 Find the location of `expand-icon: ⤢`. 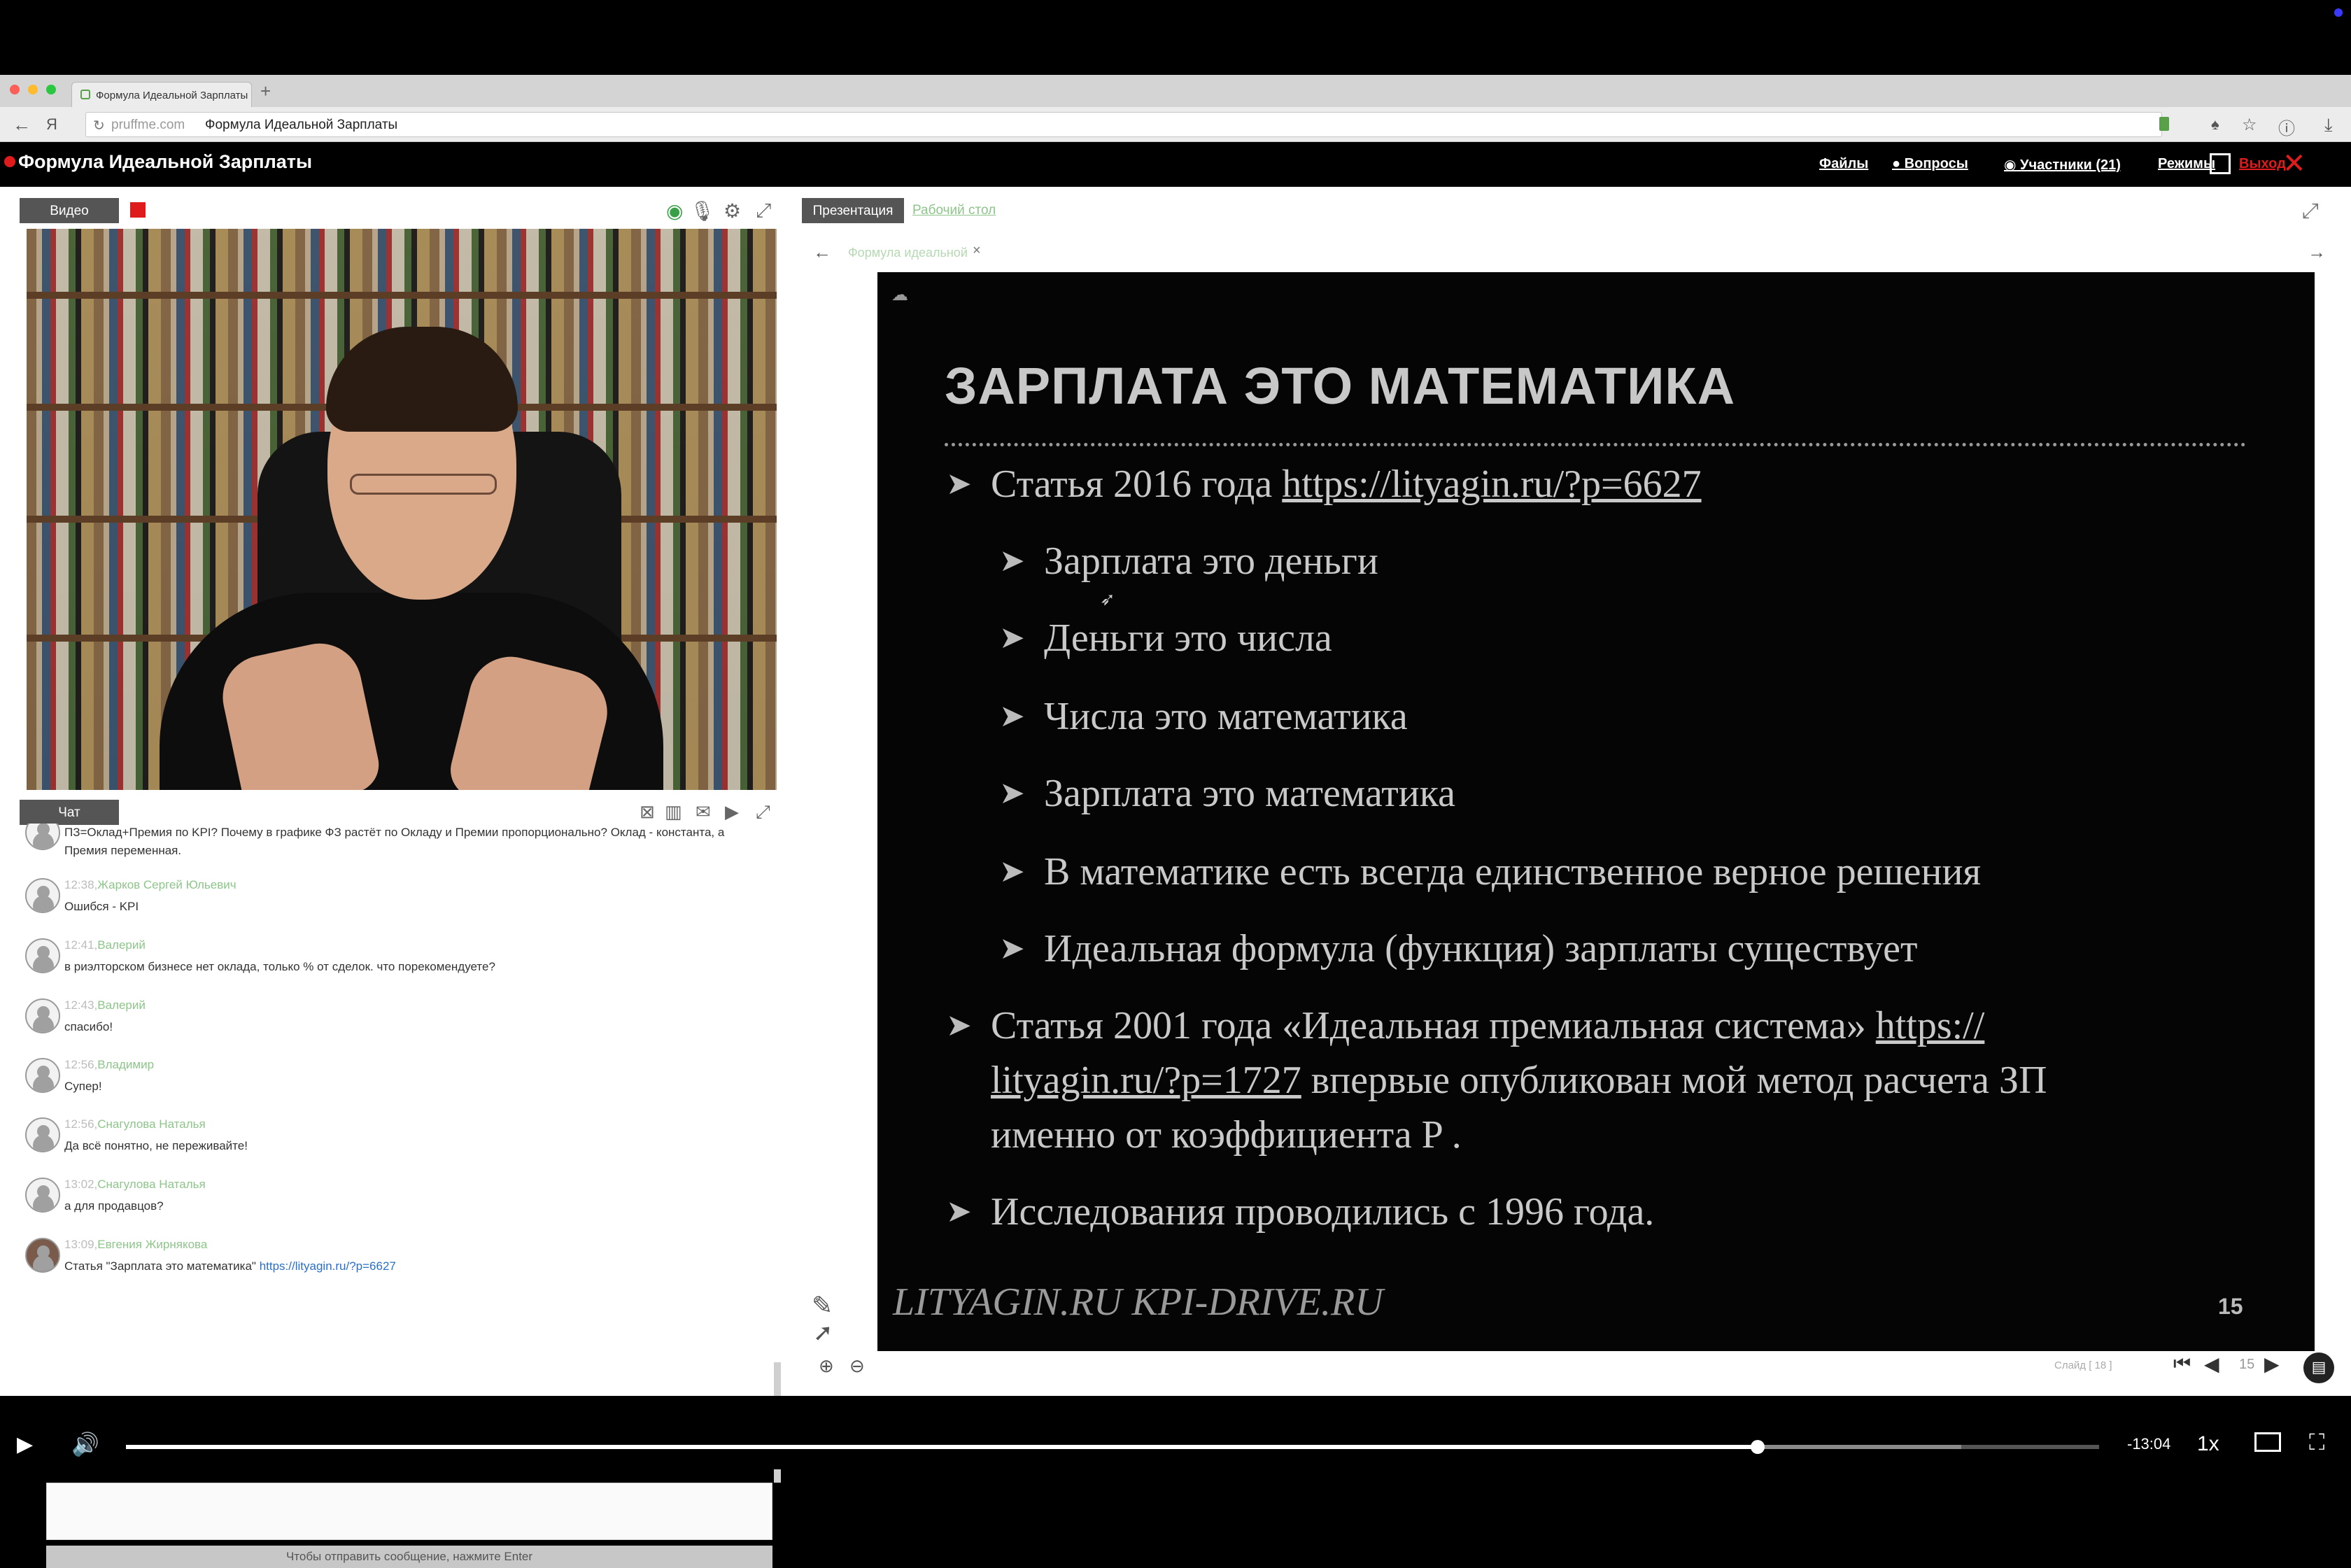

expand-icon: ⤢ is located at coordinates (763, 211).